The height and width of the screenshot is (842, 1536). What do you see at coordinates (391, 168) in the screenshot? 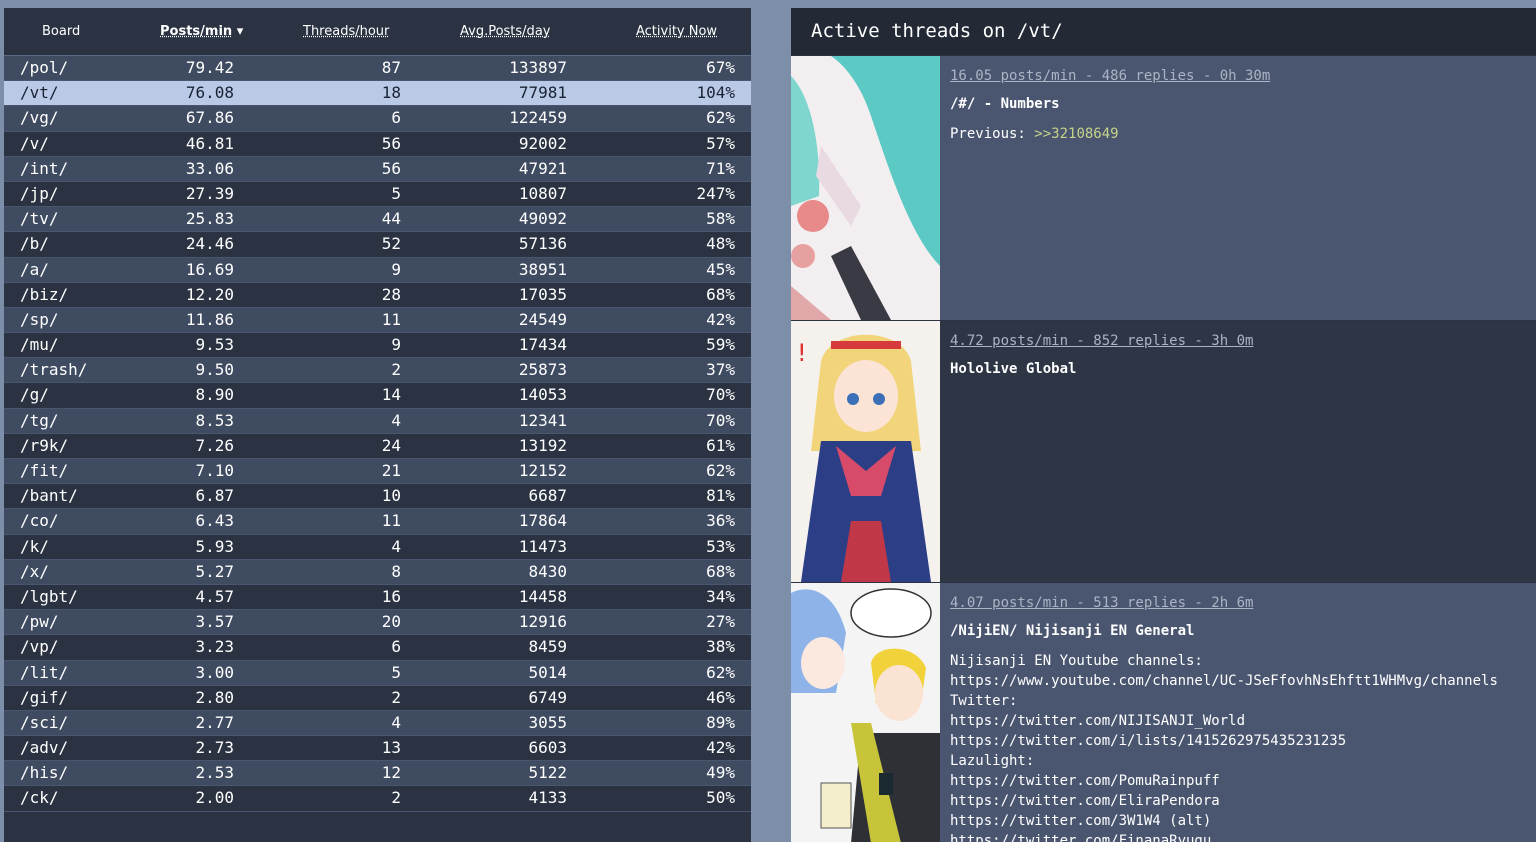
I see `threads-per-hour-cell: 56` at bounding box center [391, 168].